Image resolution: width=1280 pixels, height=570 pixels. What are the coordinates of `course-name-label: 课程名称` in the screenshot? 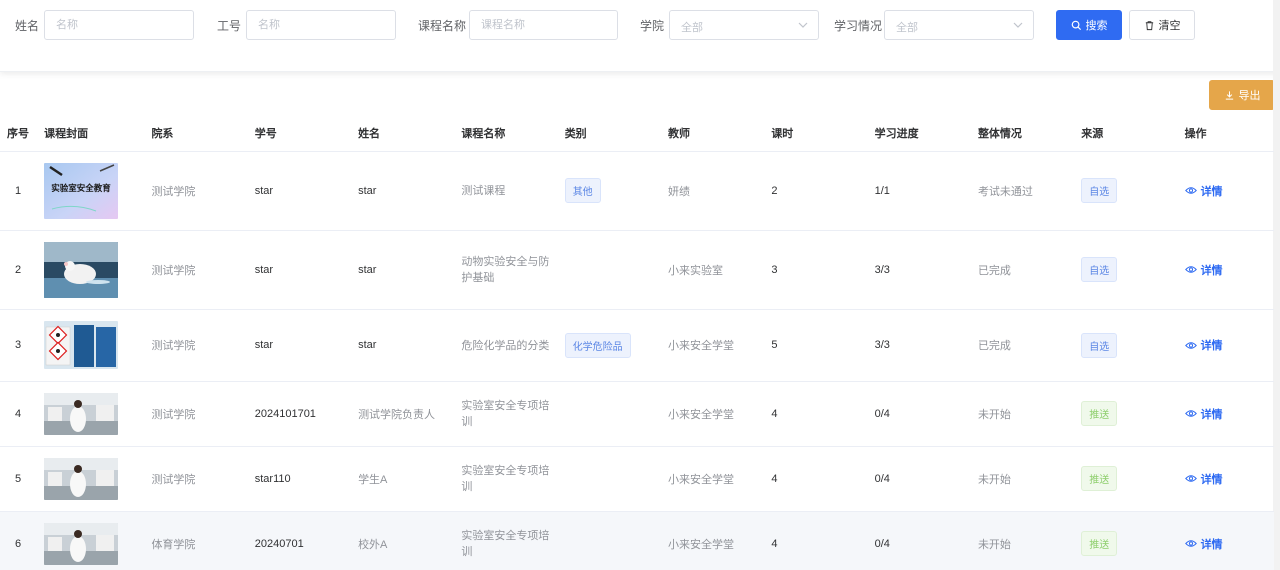 It's located at (442, 26).